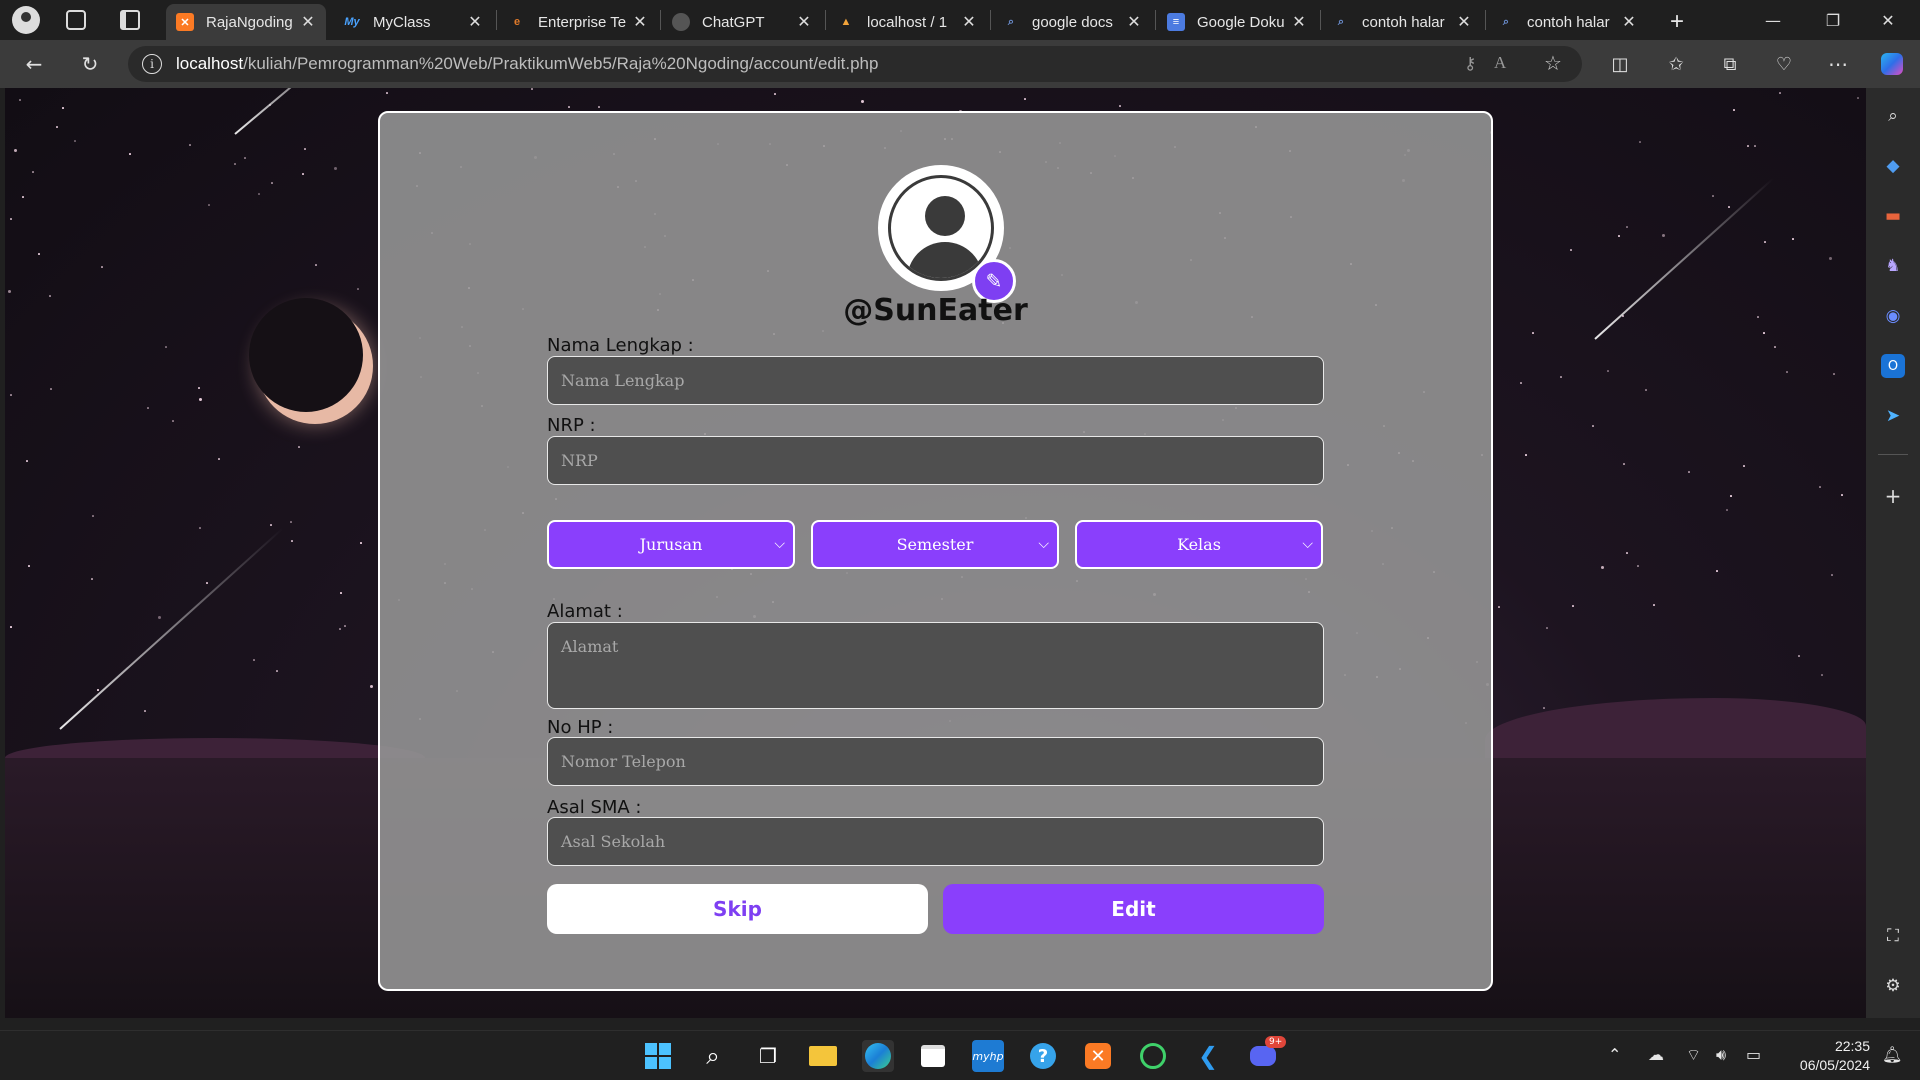 The width and height of the screenshot is (1920, 1080). I want to click on tab-chatgpt: ChatGPT ✕, so click(742, 22).